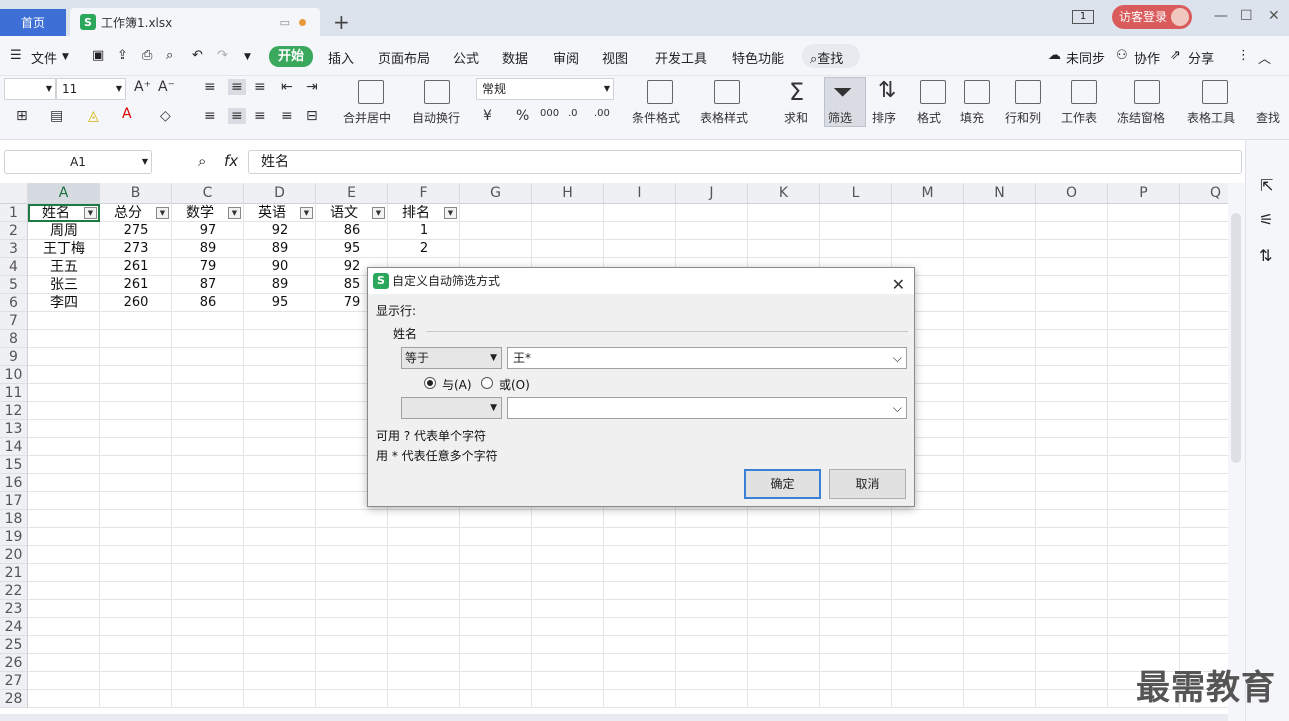  What do you see at coordinates (884, 117) in the screenshot?
I see `sort-button: 排序` at bounding box center [884, 117].